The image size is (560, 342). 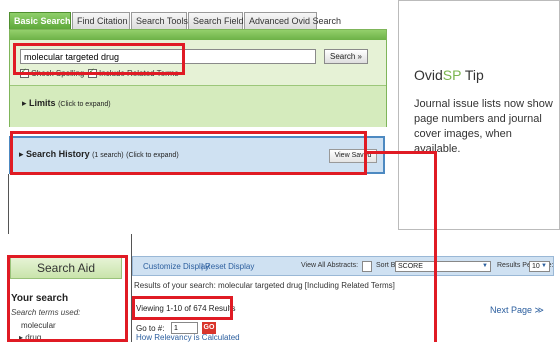 What do you see at coordinates (517, 310) in the screenshot?
I see `next-page-link: Next Page ≫` at bounding box center [517, 310].